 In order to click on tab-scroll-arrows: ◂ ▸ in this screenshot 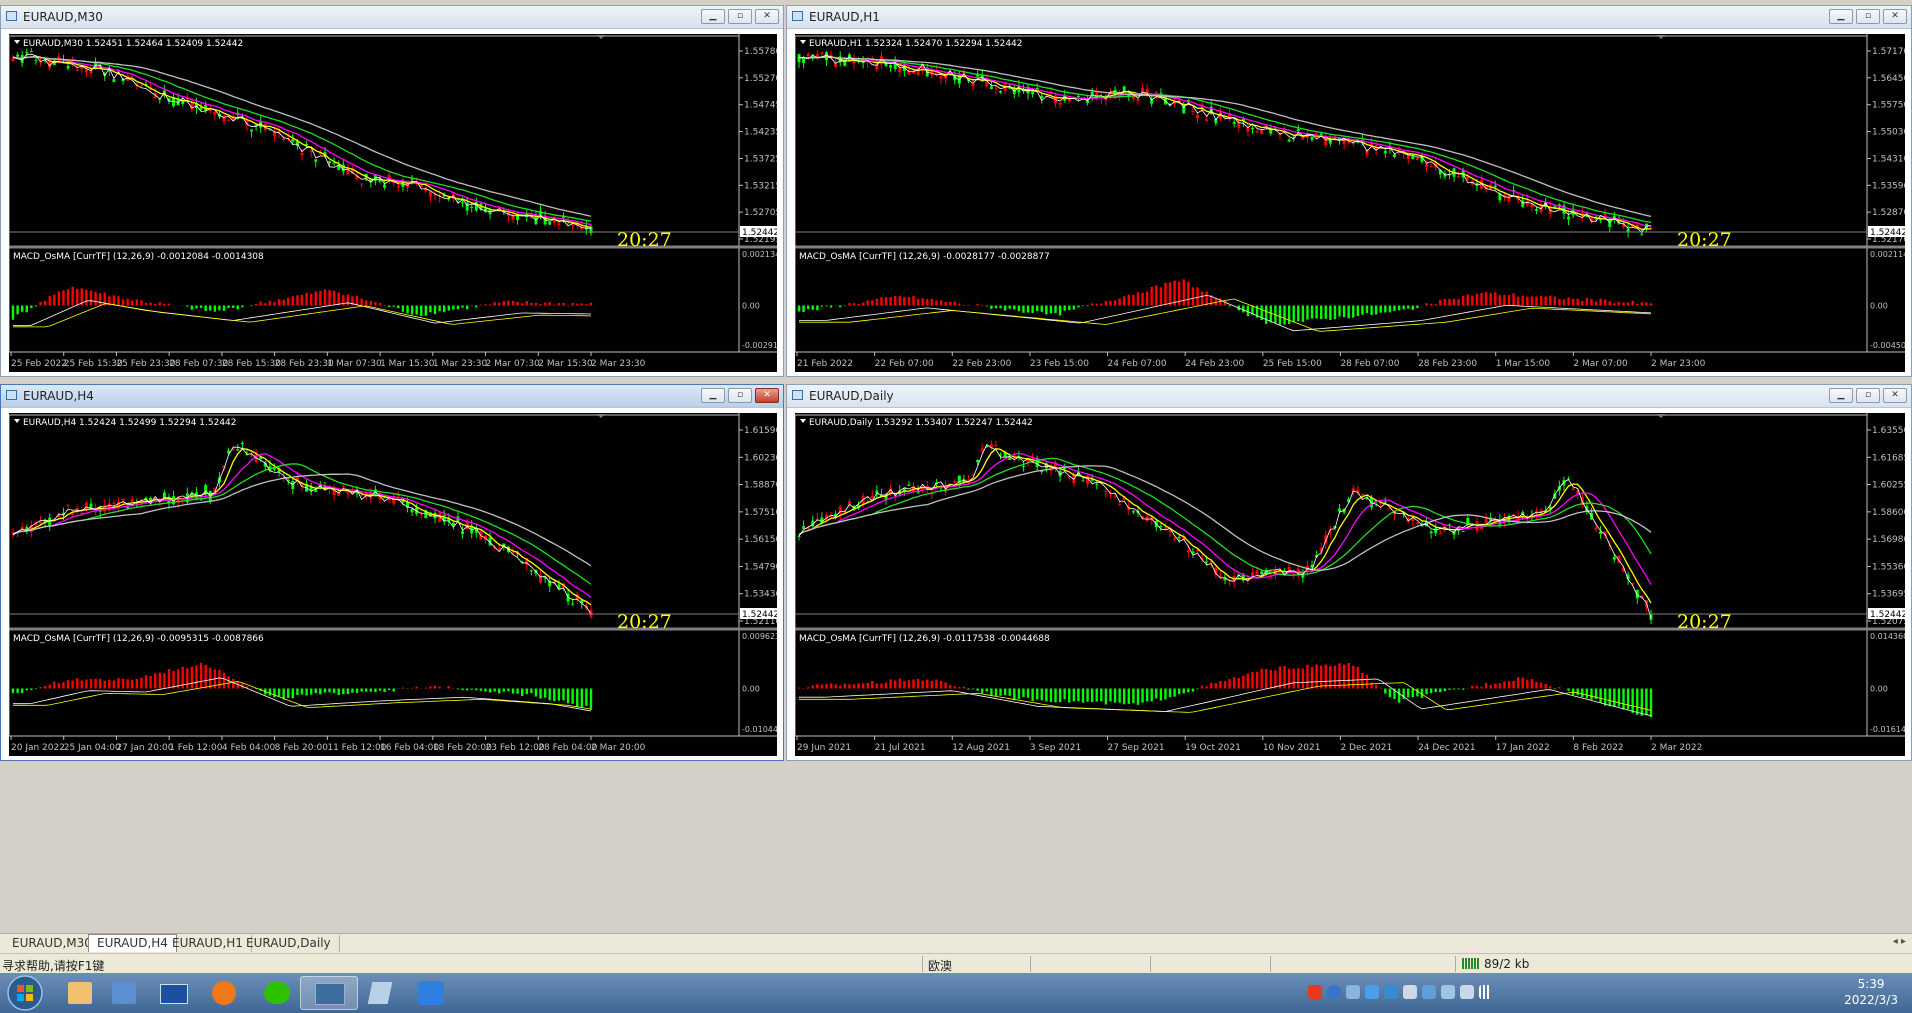, I will do `click(1899, 941)`.